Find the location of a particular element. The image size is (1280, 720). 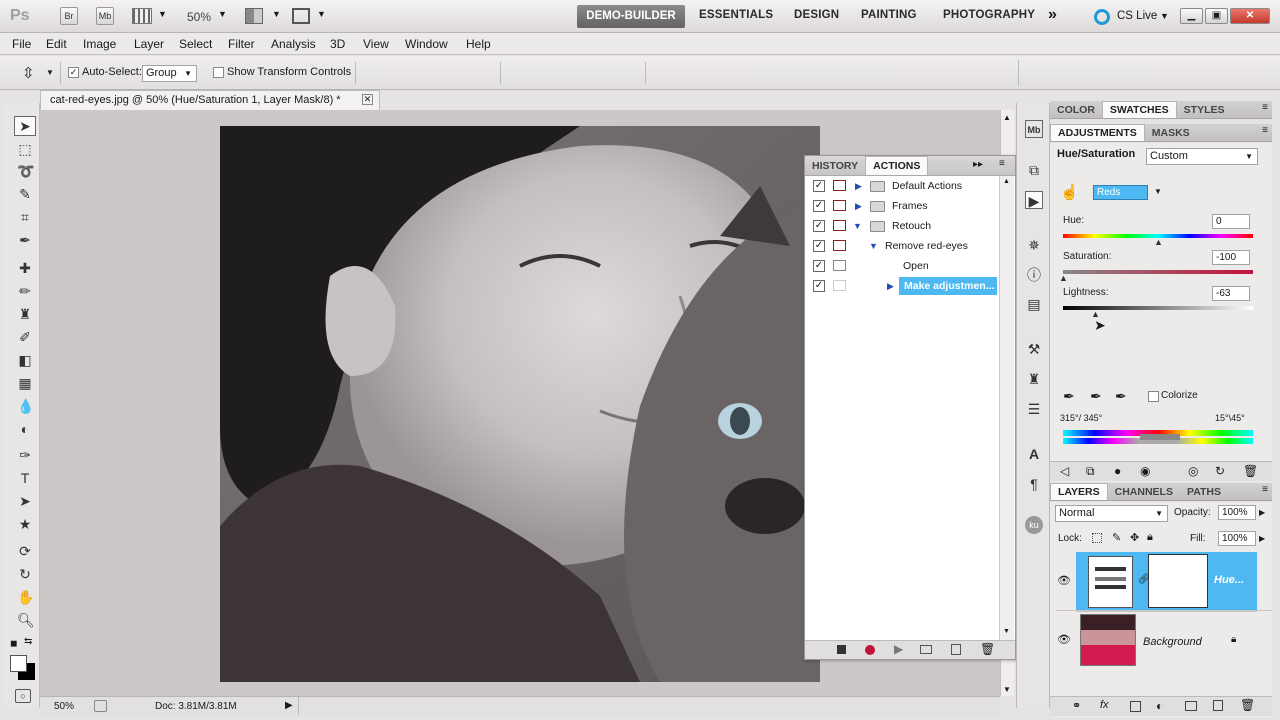

new-action-icon is located at coordinates (956, 649).